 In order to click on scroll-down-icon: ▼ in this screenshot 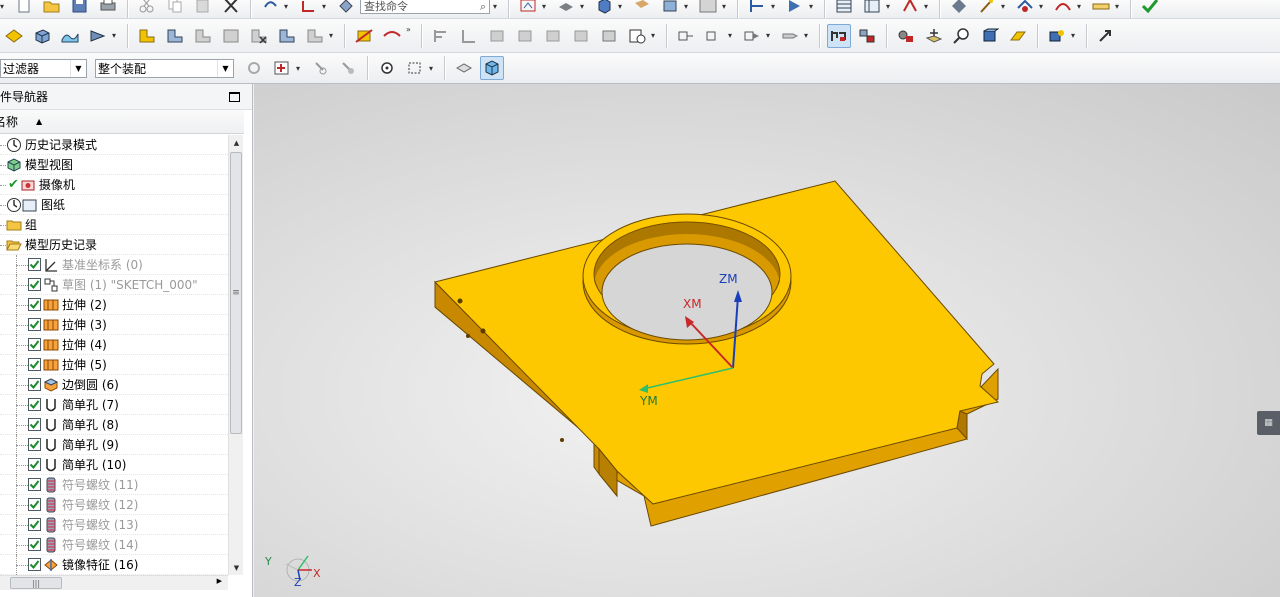, I will do `click(236, 567)`.